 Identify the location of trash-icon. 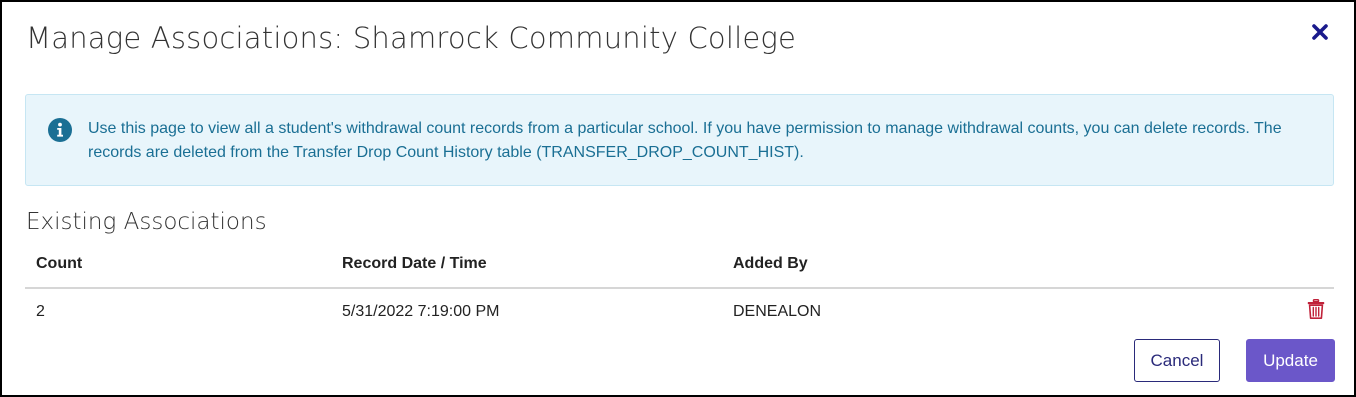
(1316, 309).